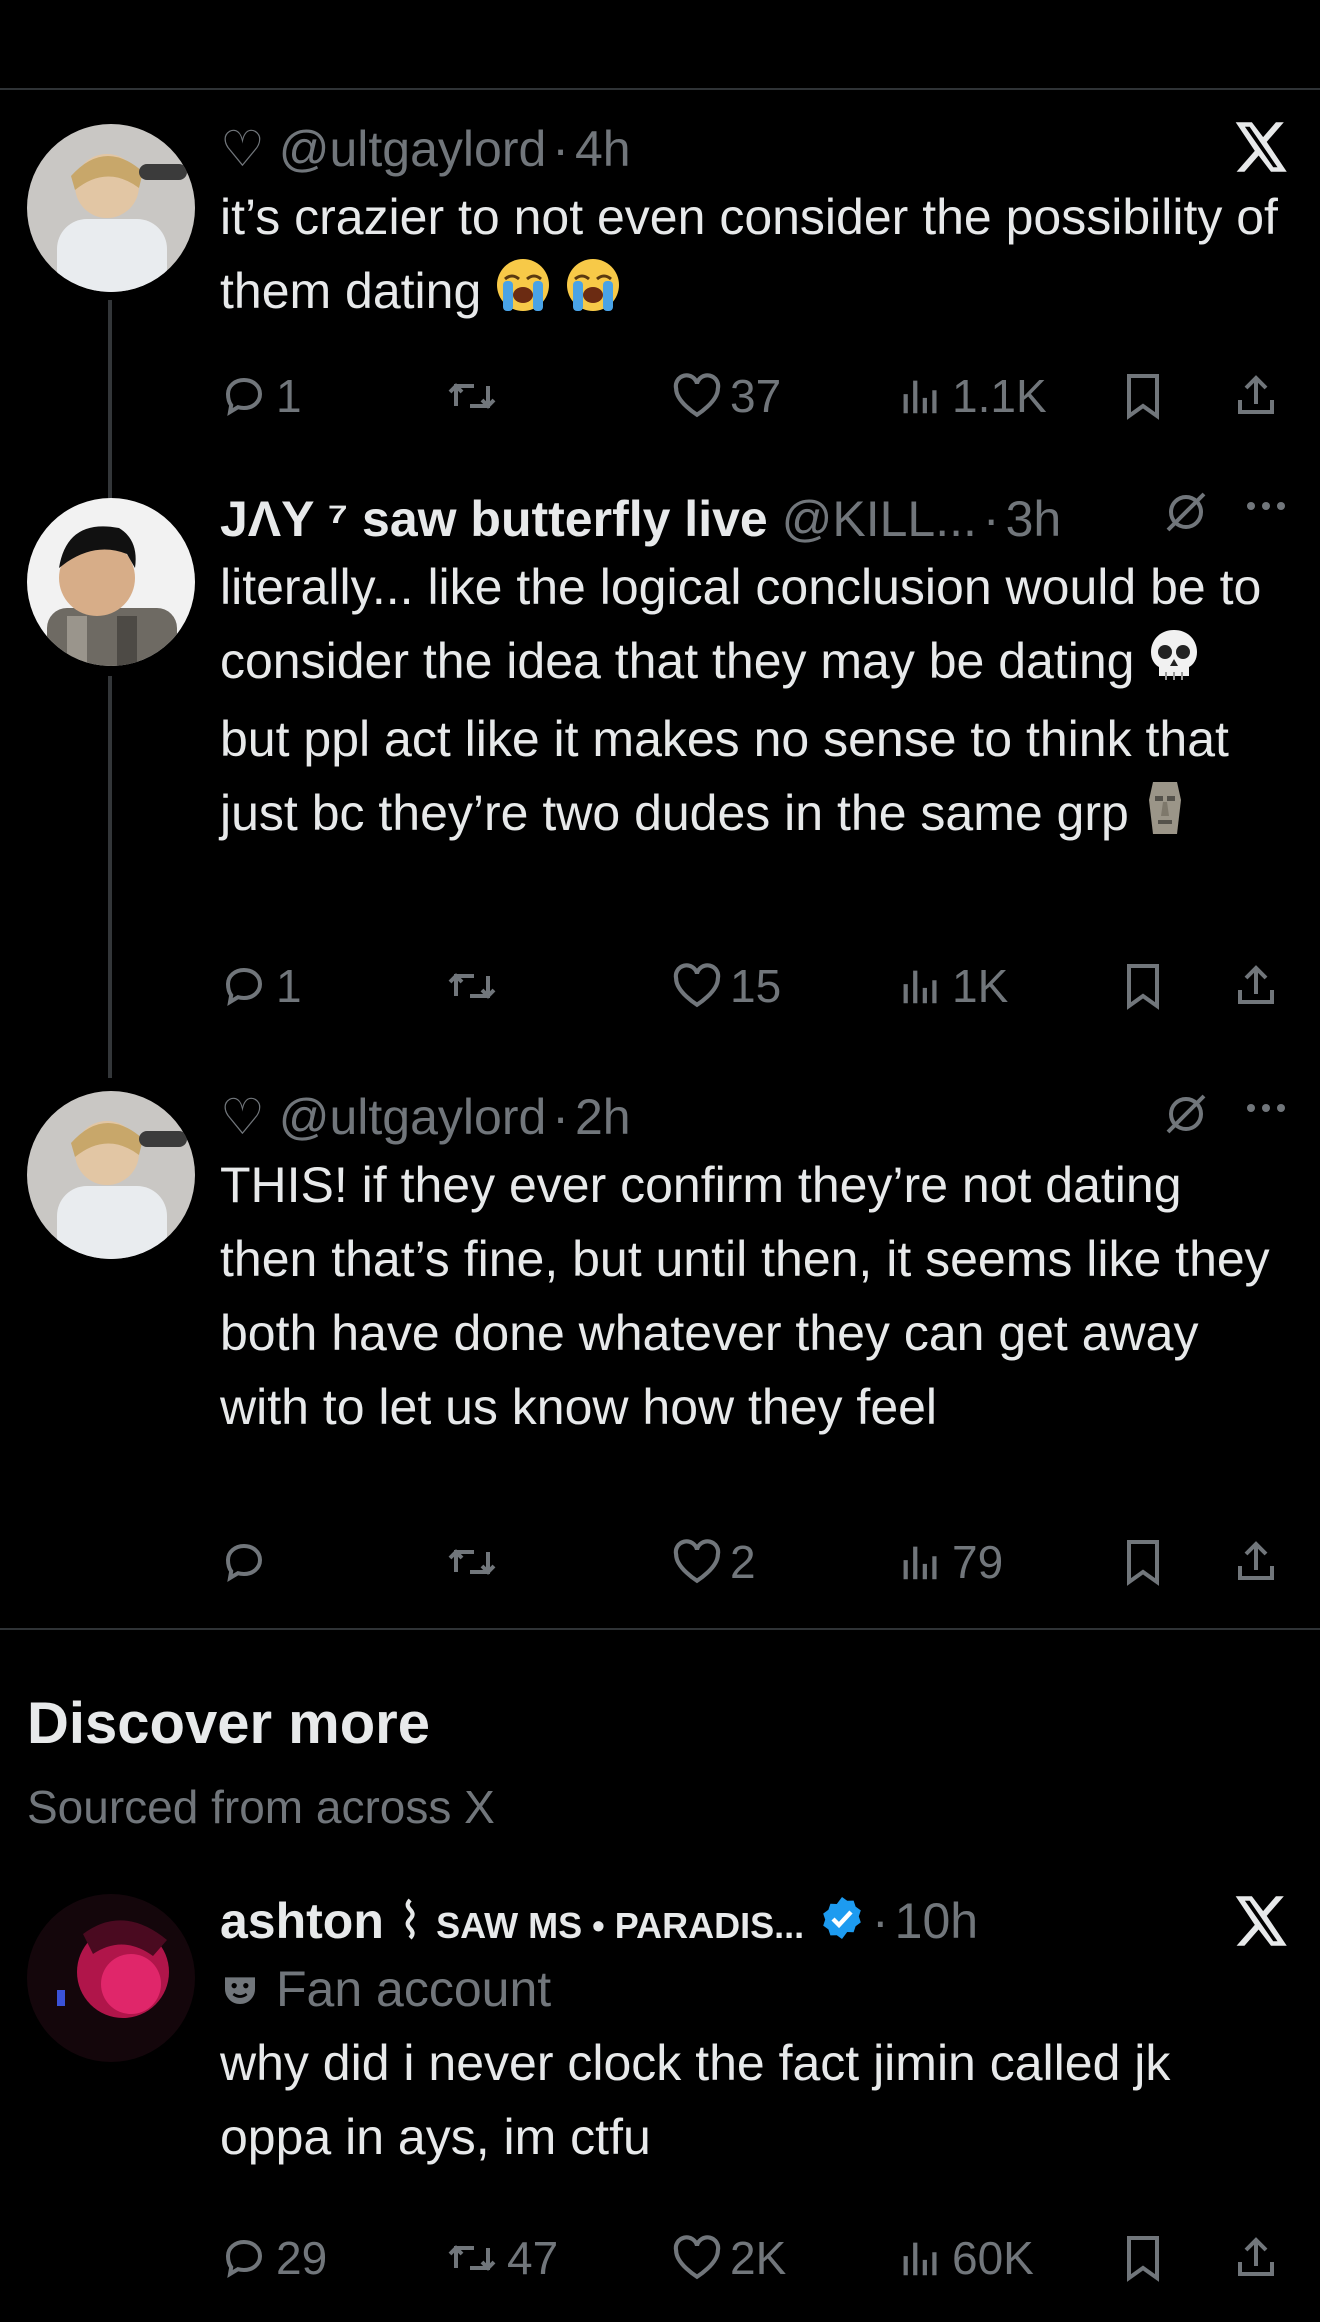 The image size is (1320, 2322). I want to click on tweet-time: 2h, so click(603, 1117).